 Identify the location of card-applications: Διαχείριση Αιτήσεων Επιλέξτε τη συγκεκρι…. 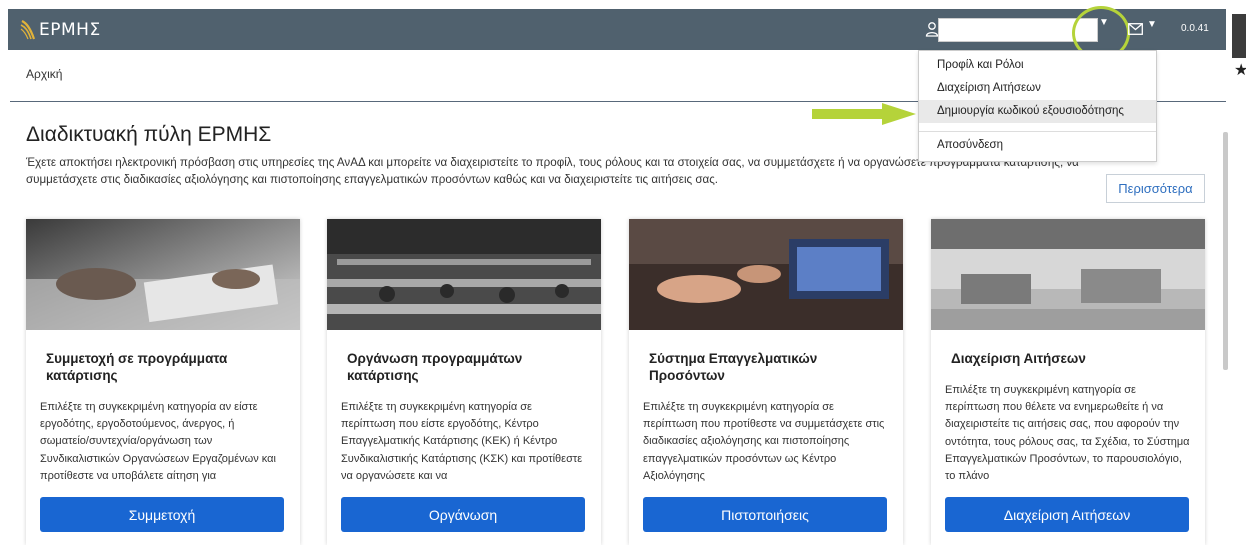
(1068, 382).